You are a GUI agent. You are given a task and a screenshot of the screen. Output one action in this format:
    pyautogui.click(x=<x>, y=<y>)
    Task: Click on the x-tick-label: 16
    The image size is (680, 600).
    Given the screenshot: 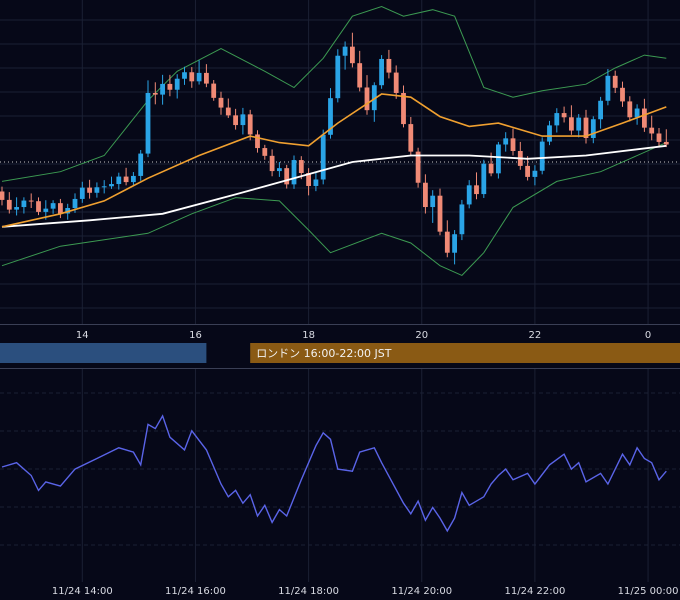 What is the action you would take?
    pyautogui.click(x=195, y=335)
    